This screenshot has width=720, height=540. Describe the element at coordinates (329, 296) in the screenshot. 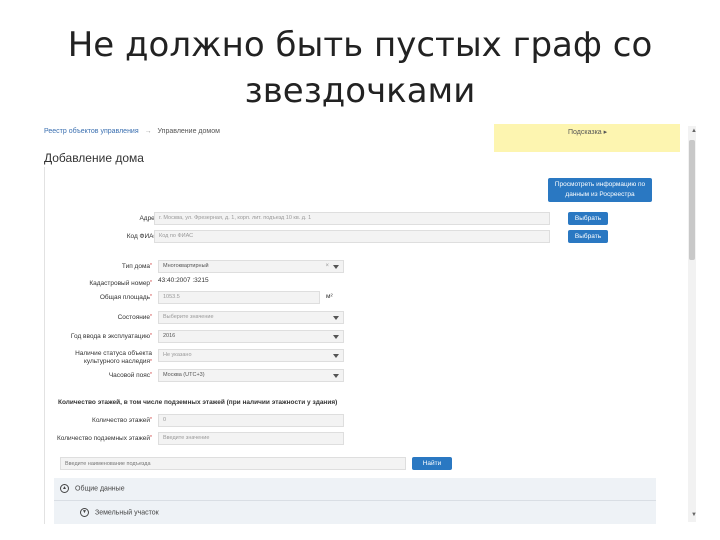

I see `area-unit: м²` at that location.